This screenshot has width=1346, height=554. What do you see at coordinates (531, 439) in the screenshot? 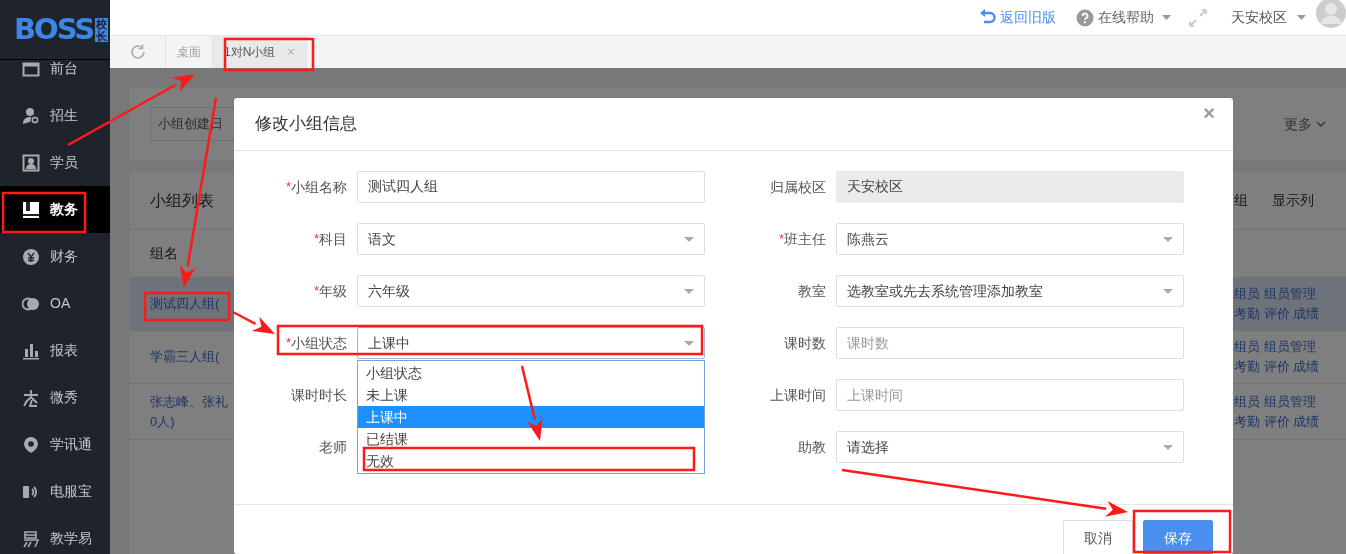
I see `dropdown-option: 已结课` at bounding box center [531, 439].